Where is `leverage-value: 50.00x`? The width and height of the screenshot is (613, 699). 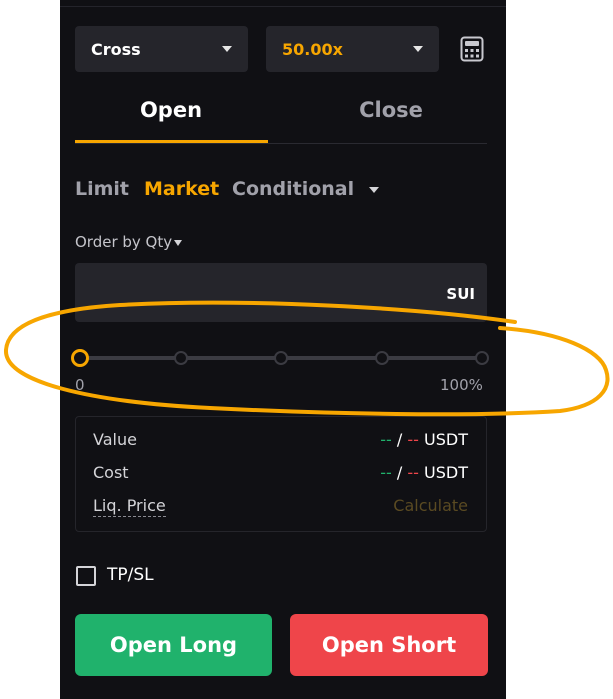 leverage-value: 50.00x is located at coordinates (312, 49).